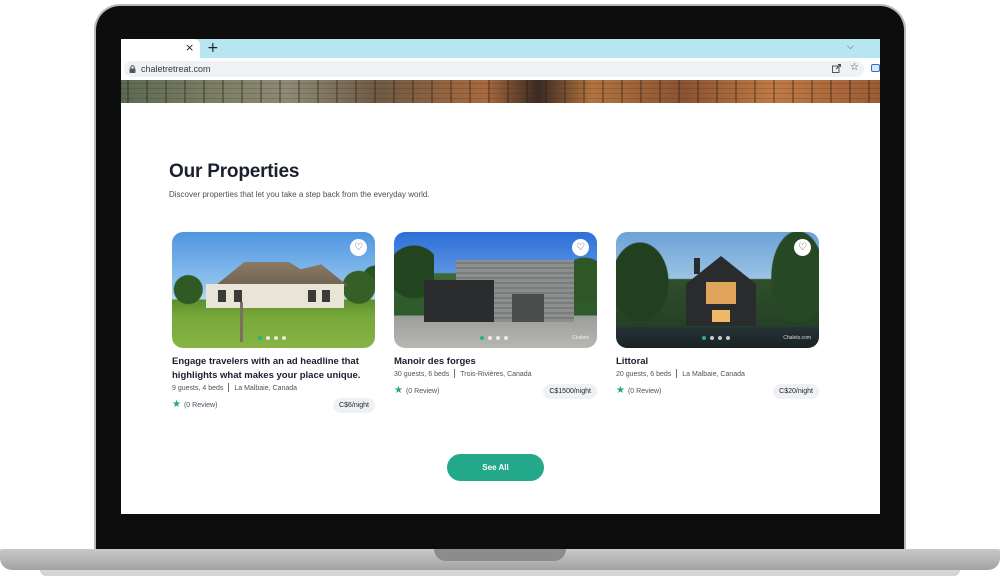  Describe the element at coordinates (273, 290) in the screenshot. I see `property-image: ♡` at that location.